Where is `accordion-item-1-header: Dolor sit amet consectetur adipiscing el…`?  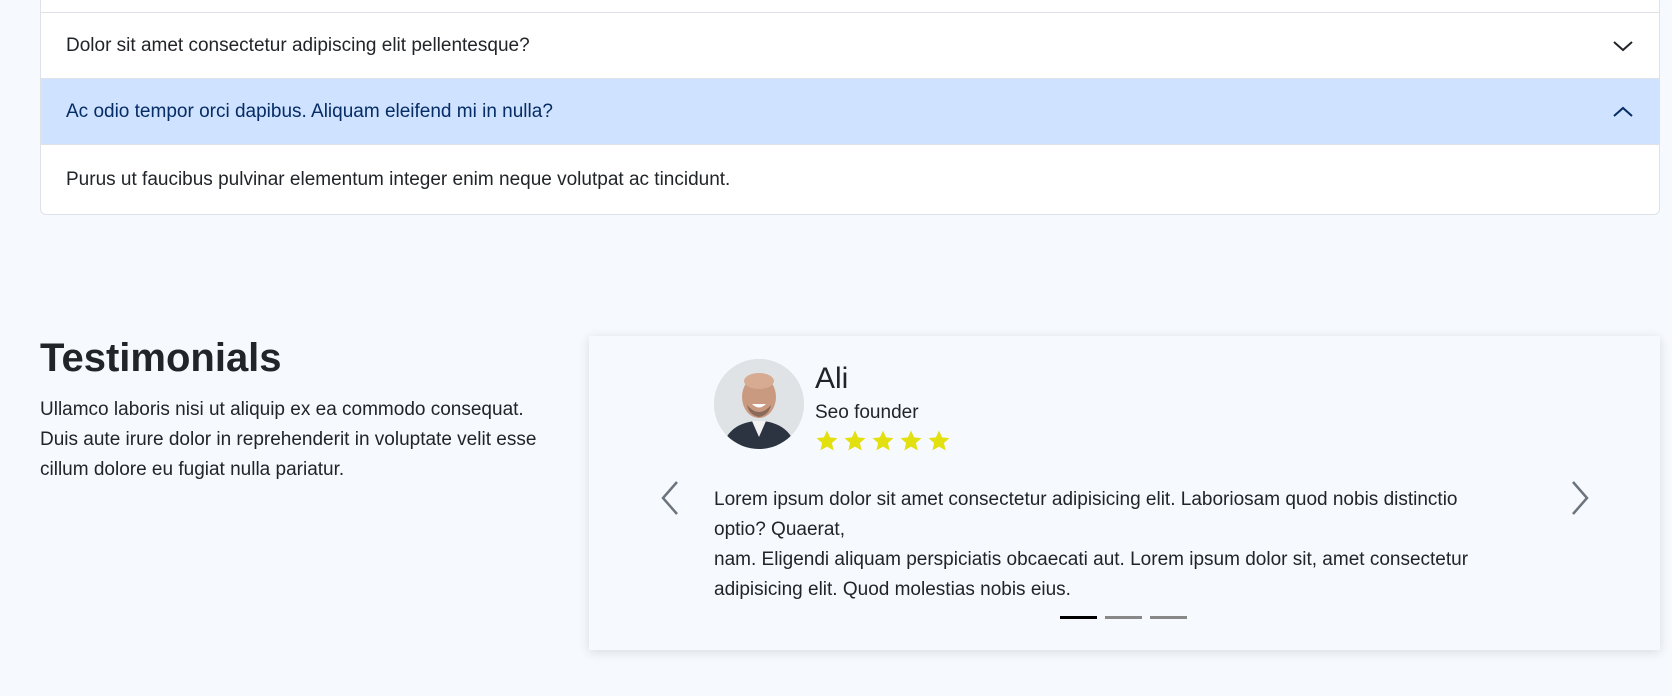
accordion-item-1-header: Dolor sit amet consectetur adipiscing el… is located at coordinates (850, 45).